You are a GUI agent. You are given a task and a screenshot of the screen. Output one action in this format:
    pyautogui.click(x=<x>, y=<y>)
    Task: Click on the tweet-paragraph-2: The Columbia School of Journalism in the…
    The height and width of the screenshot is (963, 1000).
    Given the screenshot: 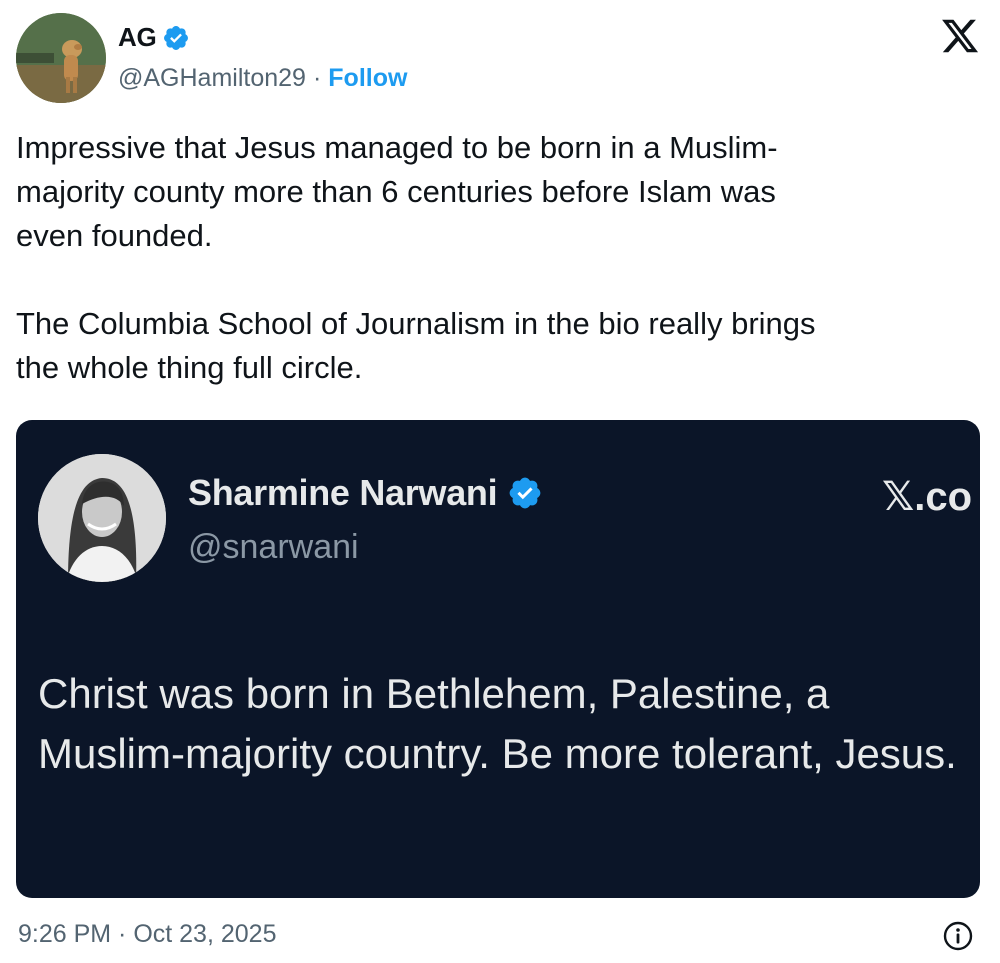 What is the action you would take?
    pyautogui.click(x=416, y=345)
    